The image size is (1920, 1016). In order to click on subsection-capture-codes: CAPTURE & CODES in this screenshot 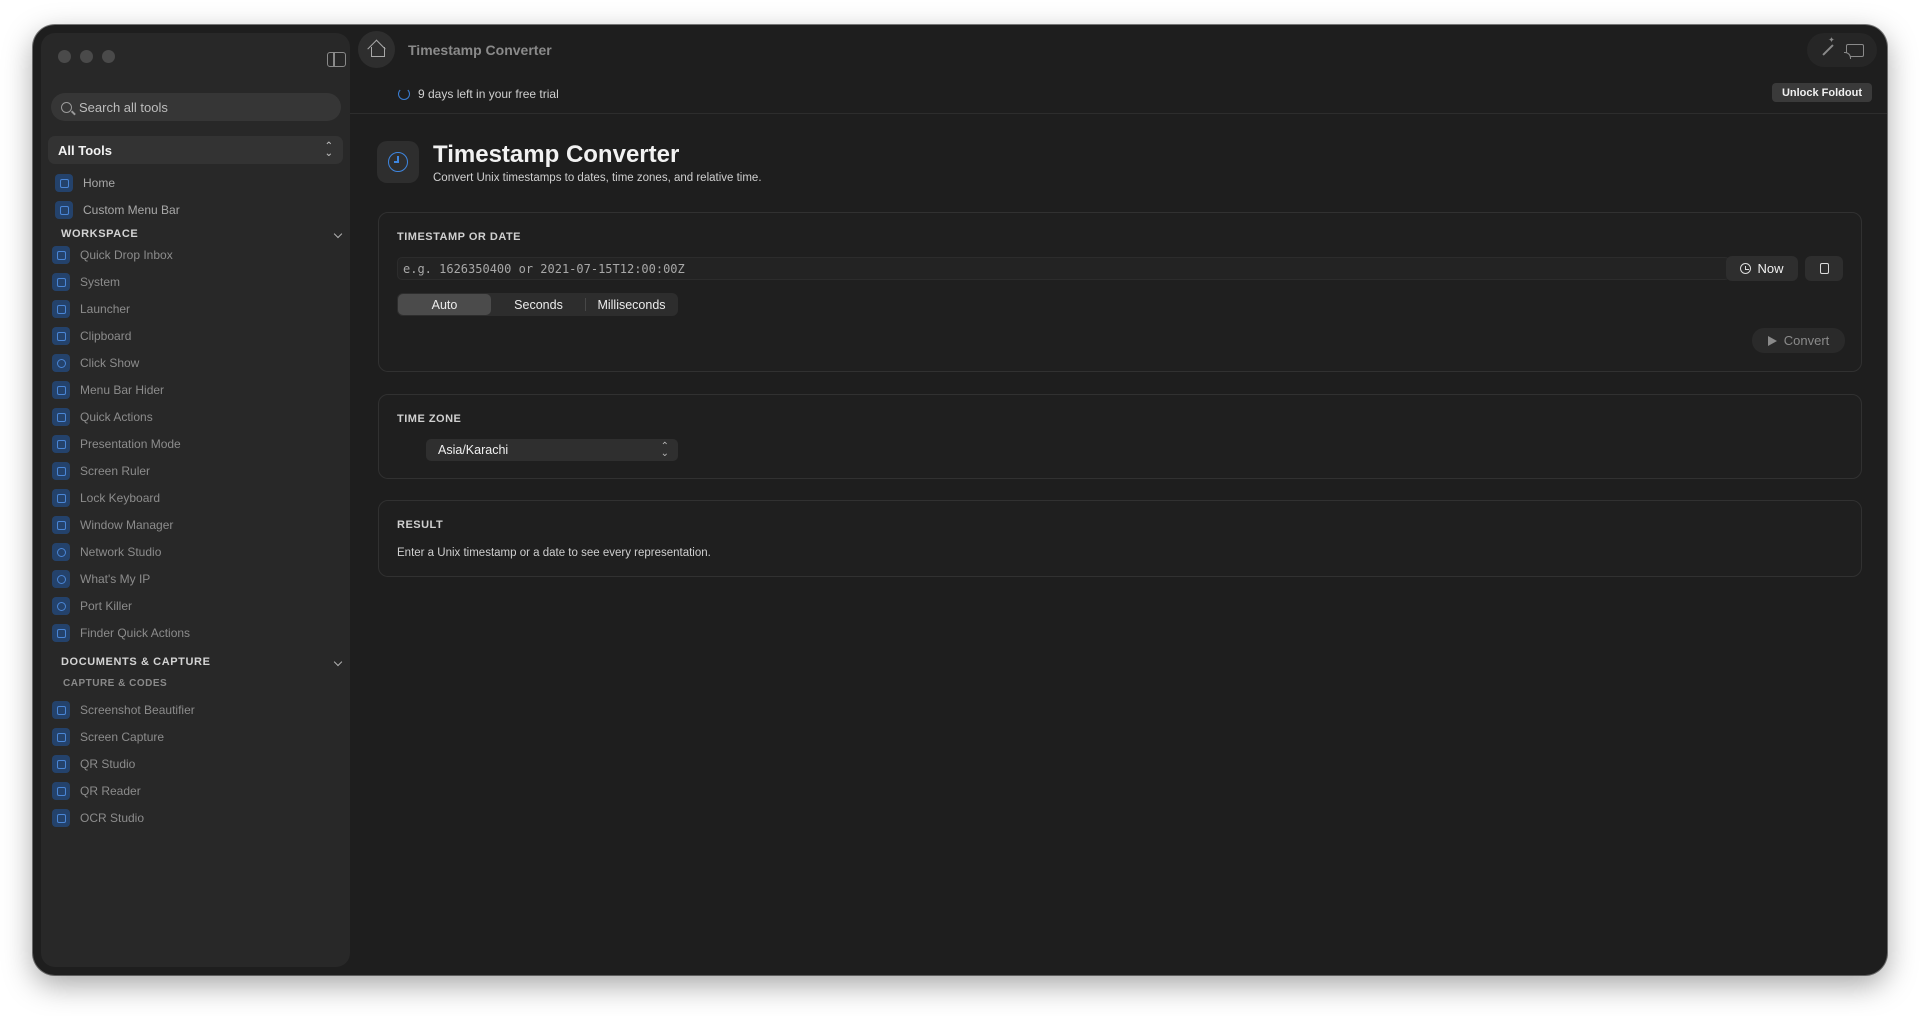, I will do `click(115, 683)`.